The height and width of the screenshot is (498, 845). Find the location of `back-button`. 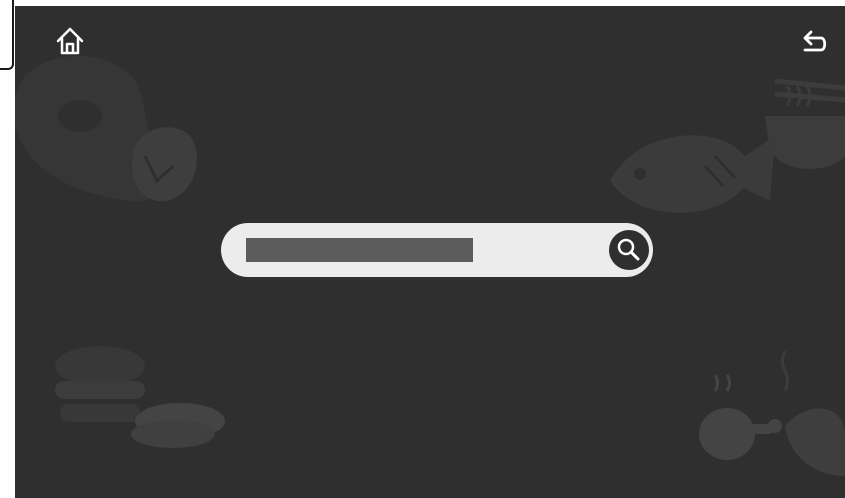

back-button is located at coordinates (814, 41).